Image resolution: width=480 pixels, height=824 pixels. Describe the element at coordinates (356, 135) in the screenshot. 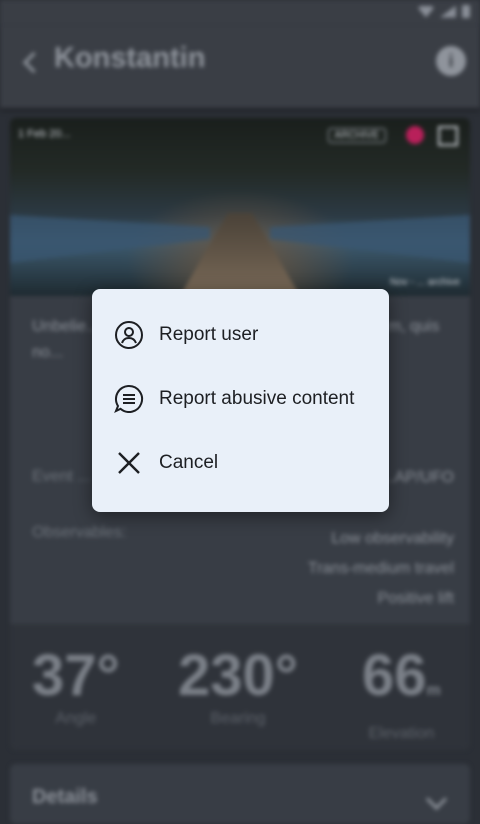

I see `photo-badge: ARCHIVE` at that location.